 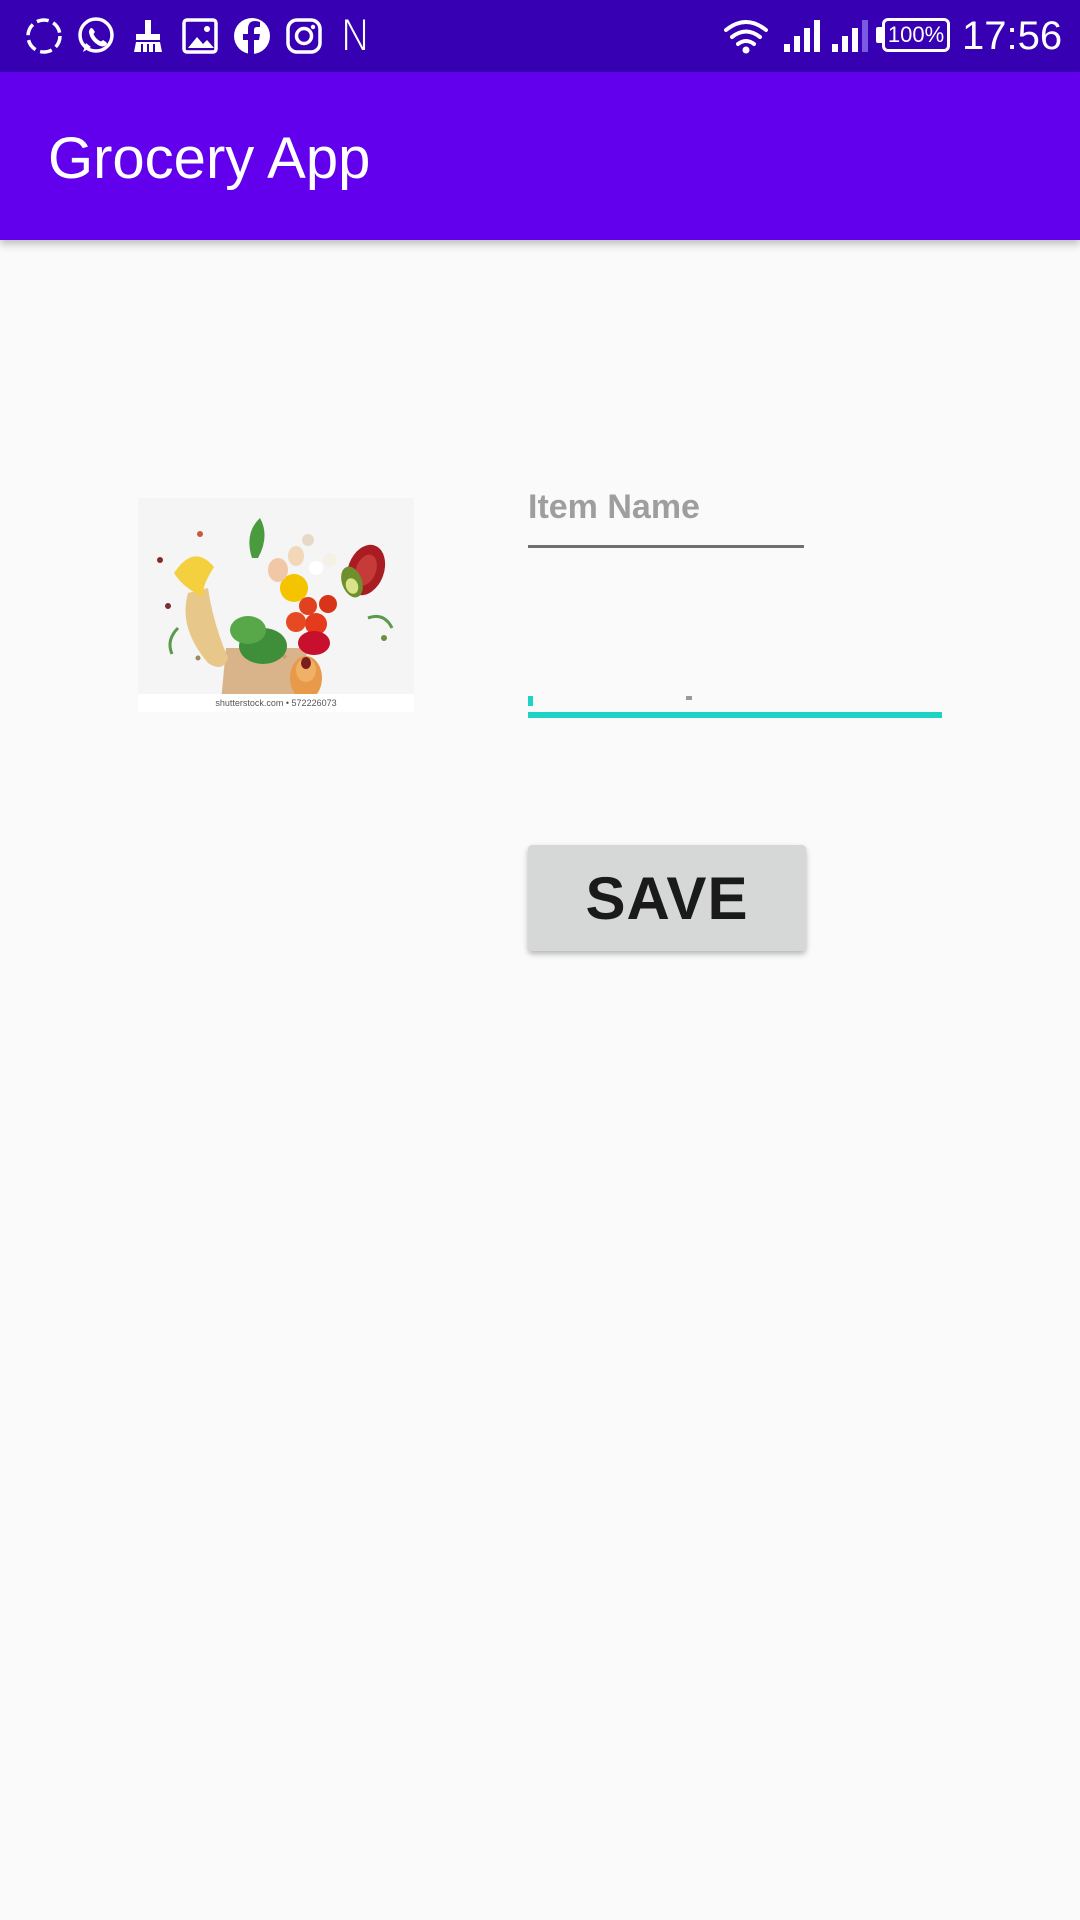 What do you see at coordinates (252, 36) in the screenshot?
I see `facebook-icon` at bounding box center [252, 36].